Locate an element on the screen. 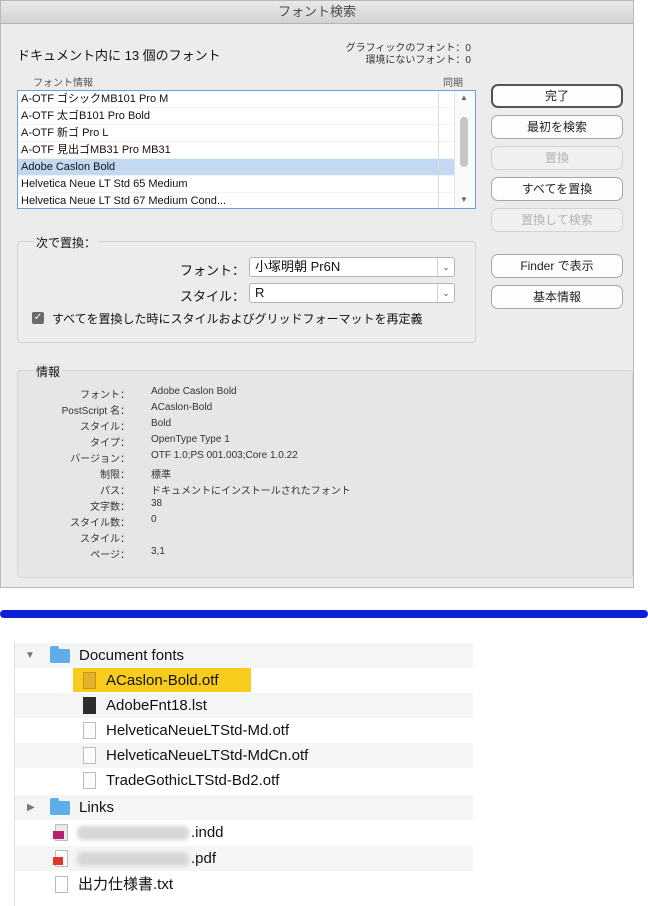 The width and height of the screenshot is (648, 906). file-name: HelveticaNeueLTStd-Md.otf is located at coordinates (198, 730).